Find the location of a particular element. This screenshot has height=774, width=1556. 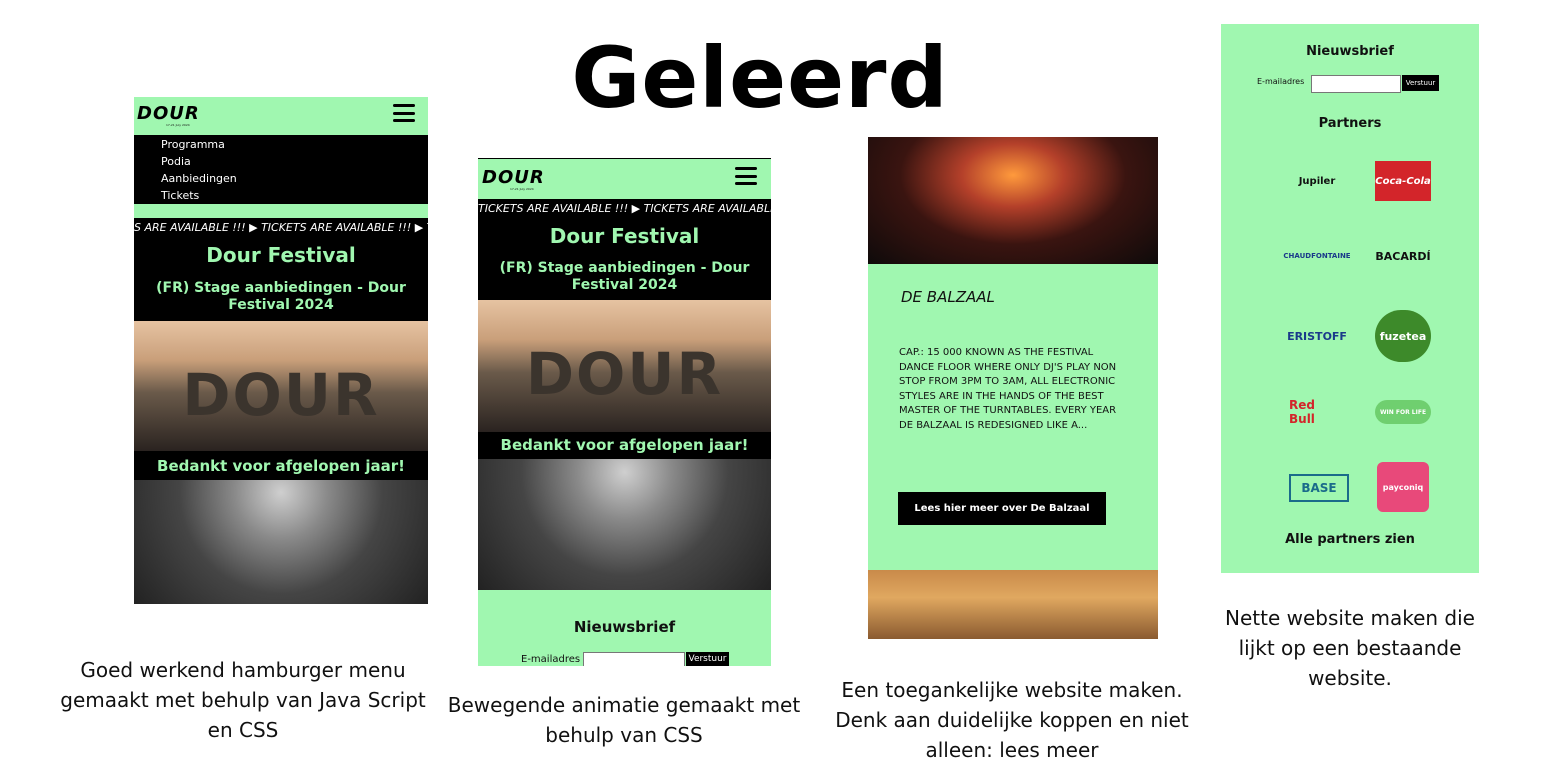

all-partners-link: Alle partners zien is located at coordinates (1350, 539).